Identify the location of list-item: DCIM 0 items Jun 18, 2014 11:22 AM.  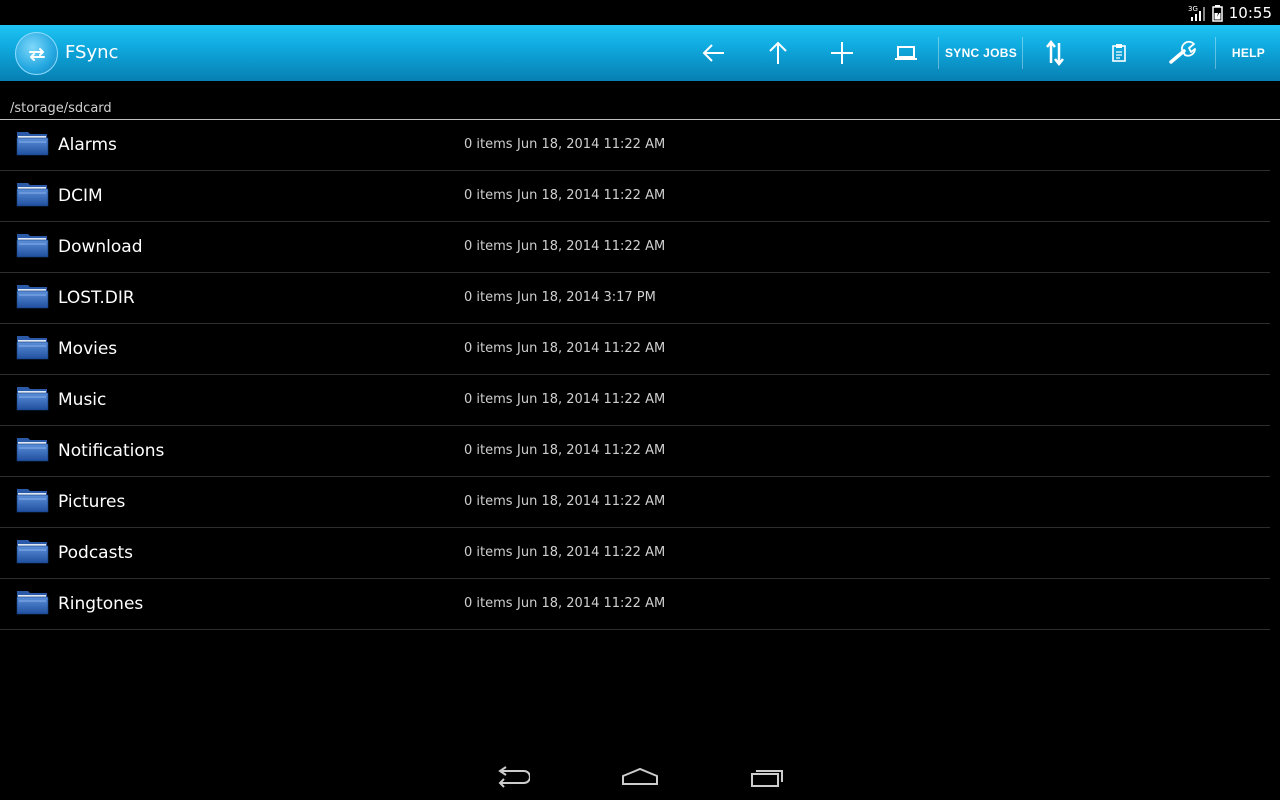
(635, 196).